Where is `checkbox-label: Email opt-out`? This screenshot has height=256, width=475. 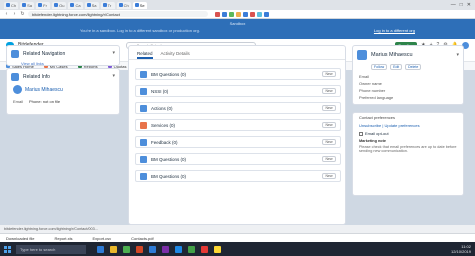
checkbox-label: Email opt-out is located at coordinates (377, 133).